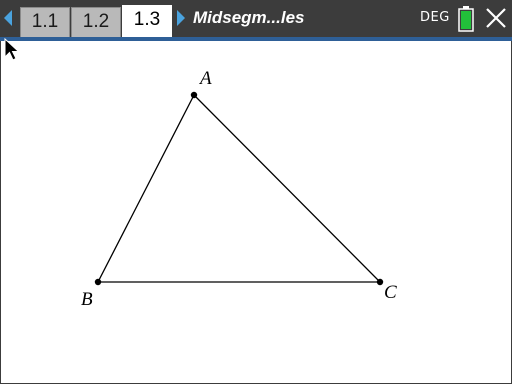 The height and width of the screenshot is (384, 512). What do you see at coordinates (45, 22) in the screenshot?
I see `tab-1-1: 1.1` at bounding box center [45, 22].